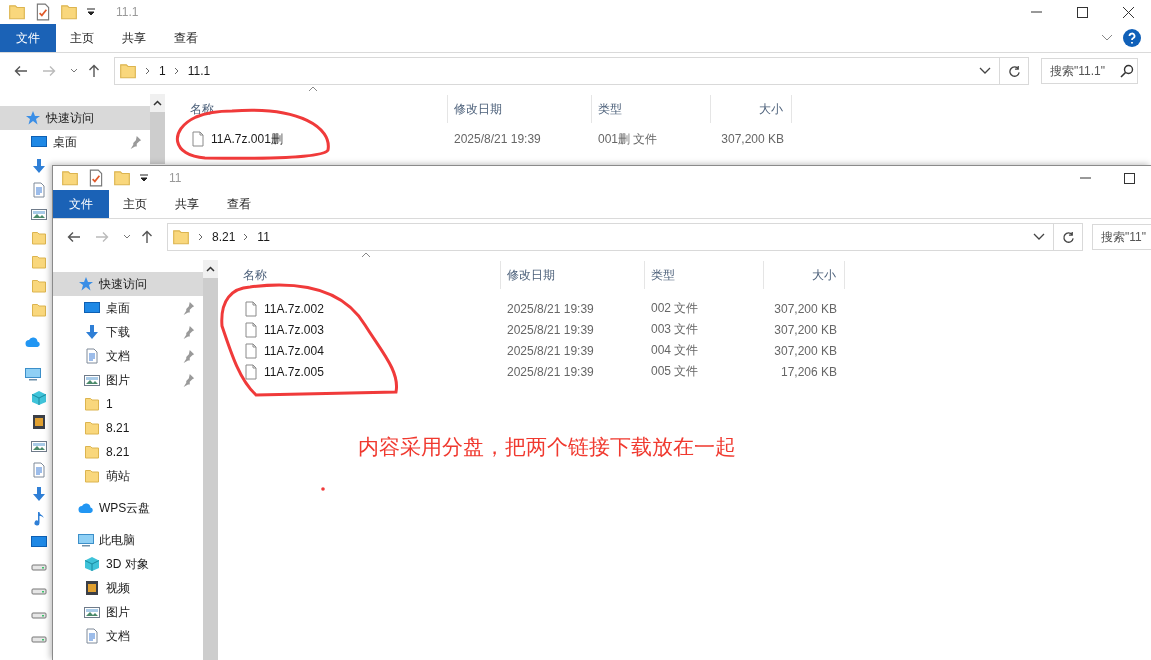 This screenshot has height=660, width=1151. I want to click on annotation-text: 内容采用分盘，把两个链接下载放在一起, so click(547, 447).